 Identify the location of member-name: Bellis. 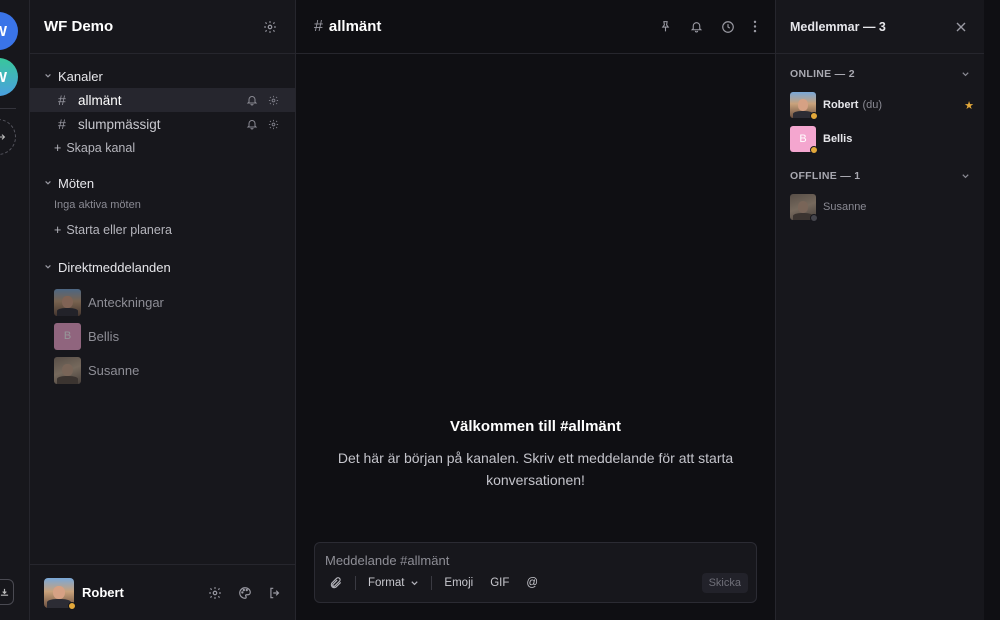
(838, 139).